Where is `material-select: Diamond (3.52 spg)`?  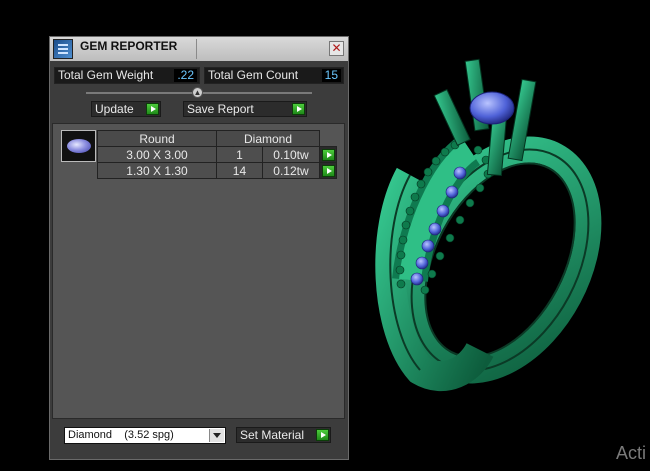 material-select: Diamond (3.52 spg) is located at coordinates (145, 435).